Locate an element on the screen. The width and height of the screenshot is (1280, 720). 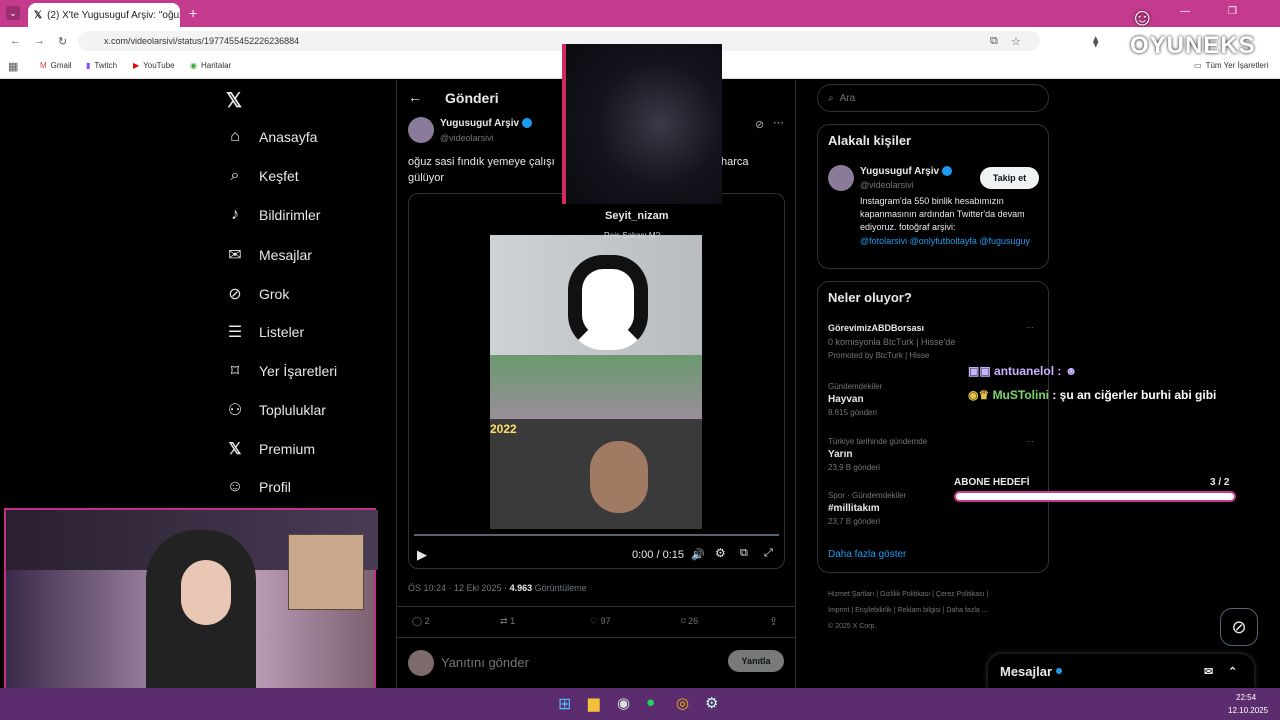
steam-icon: ⚙ is located at coordinates (711, 703).